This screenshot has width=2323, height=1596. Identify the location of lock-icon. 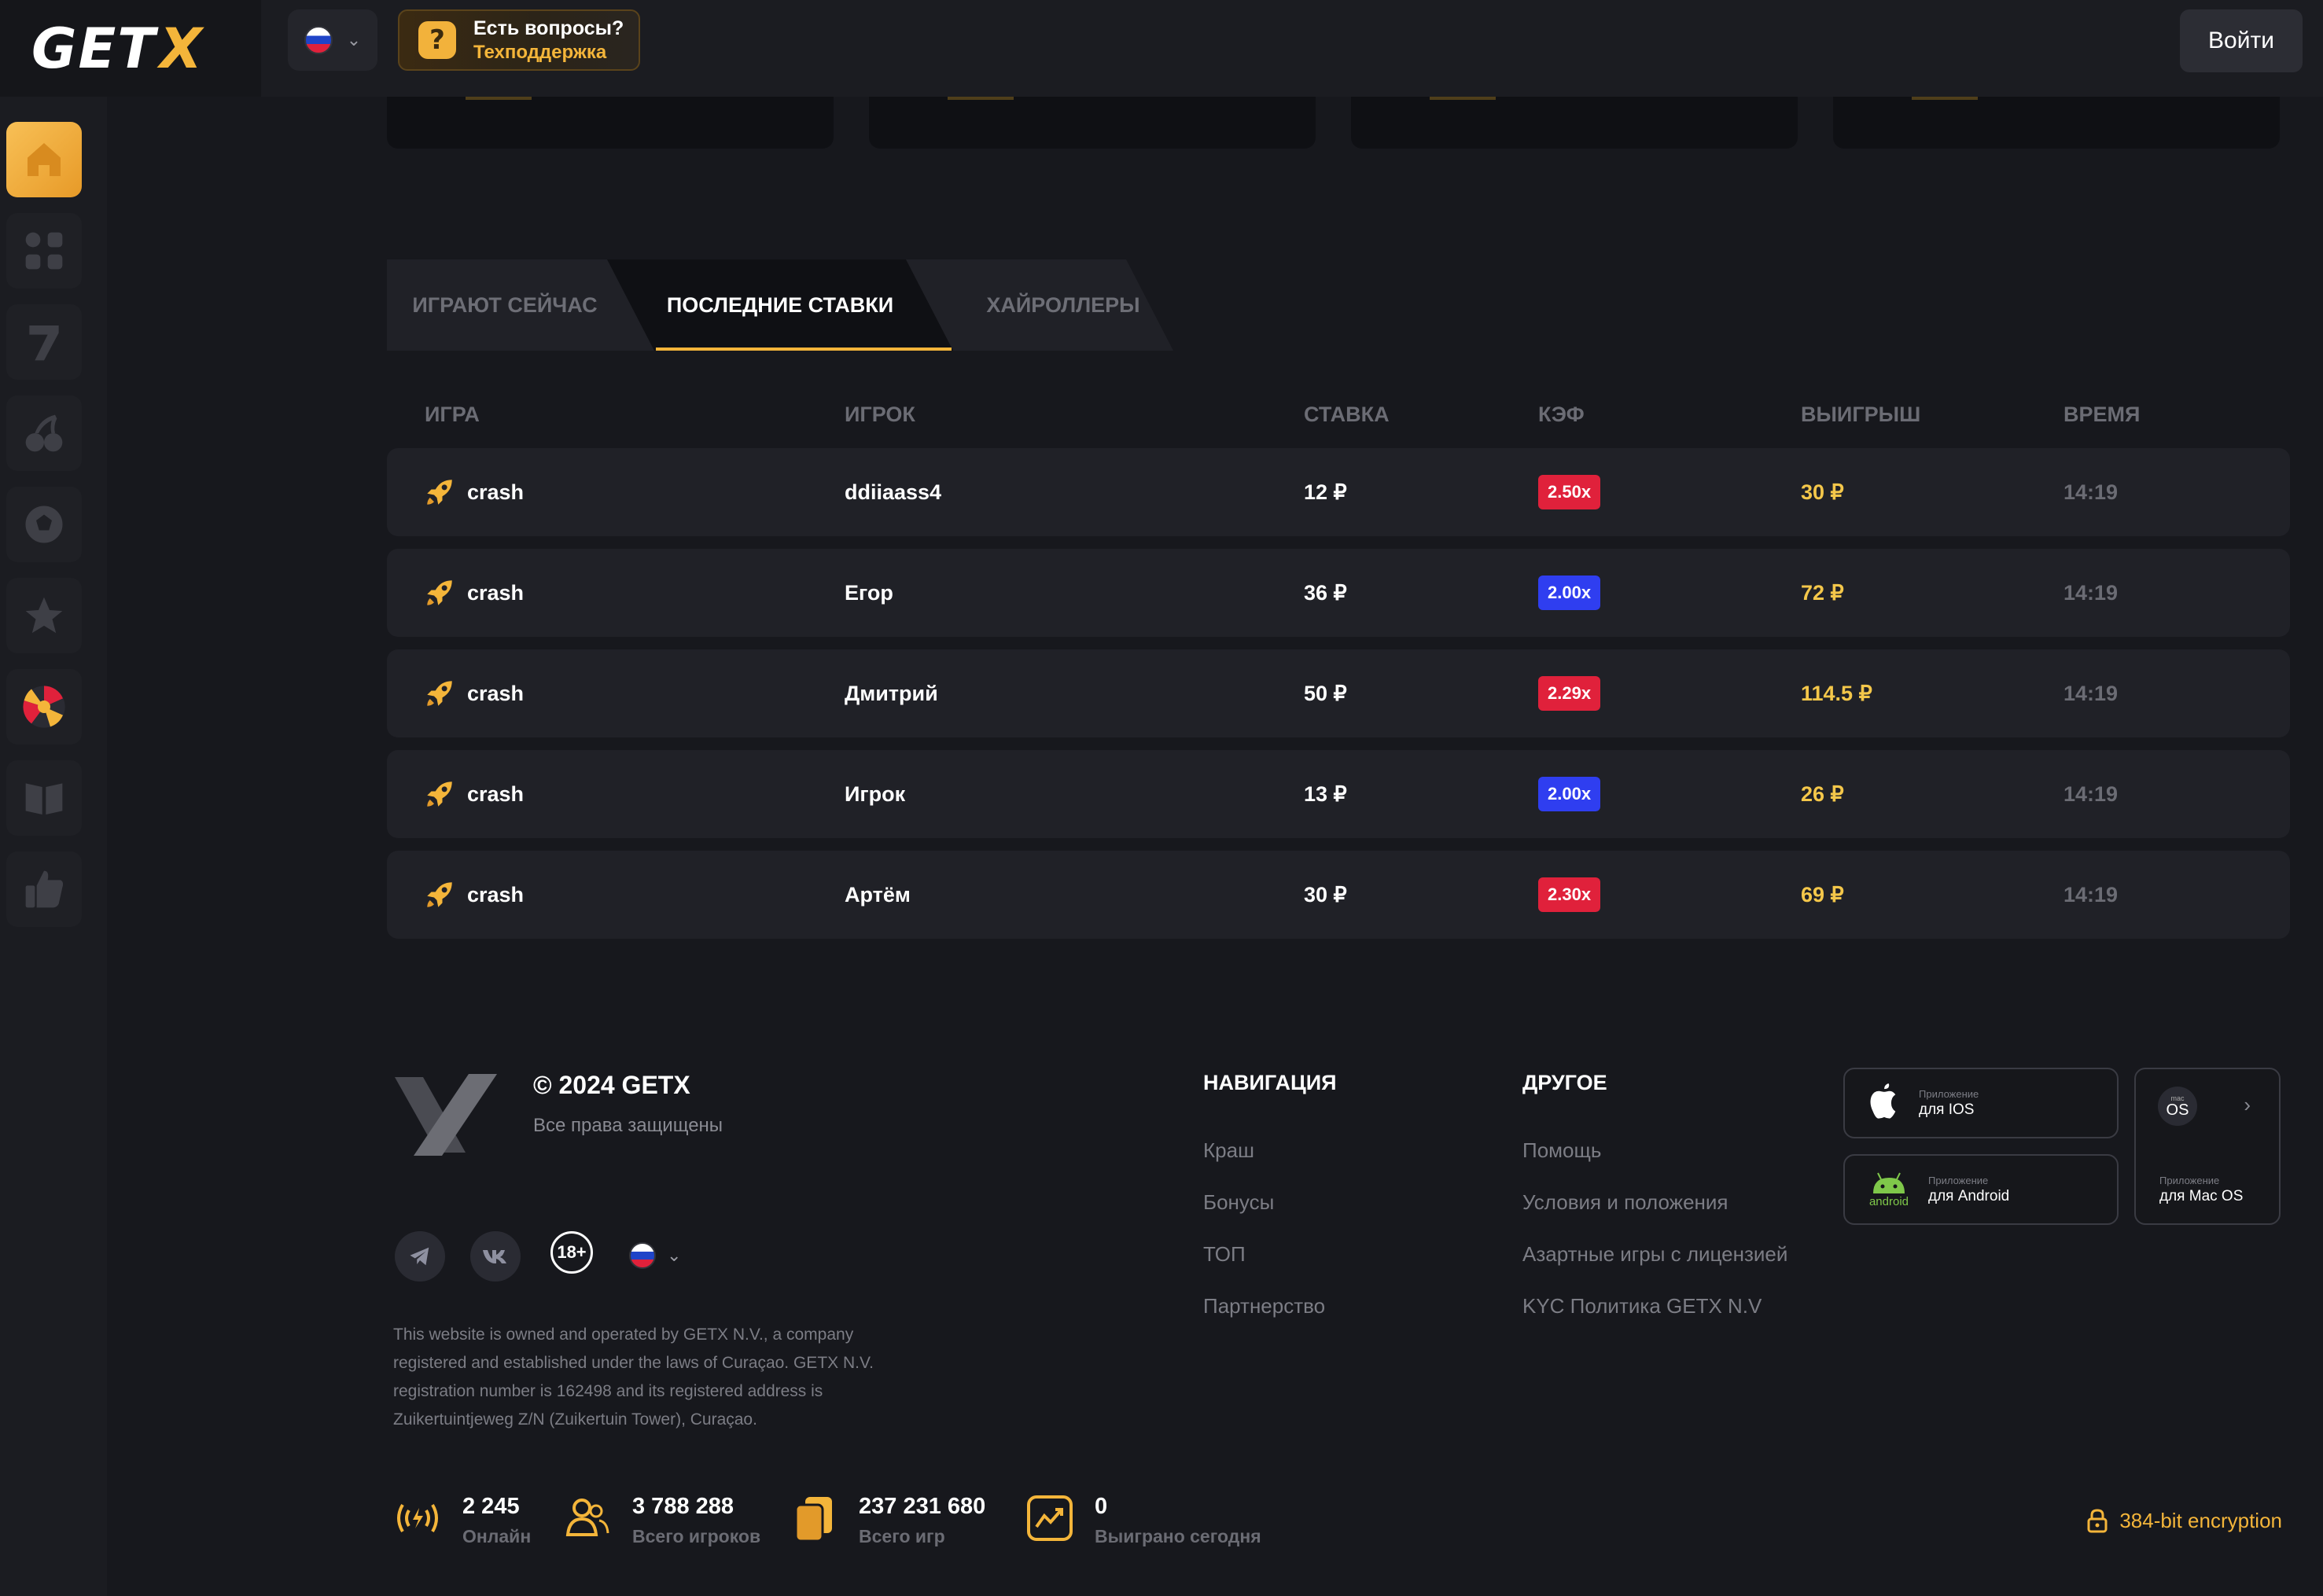
(2097, 1521).